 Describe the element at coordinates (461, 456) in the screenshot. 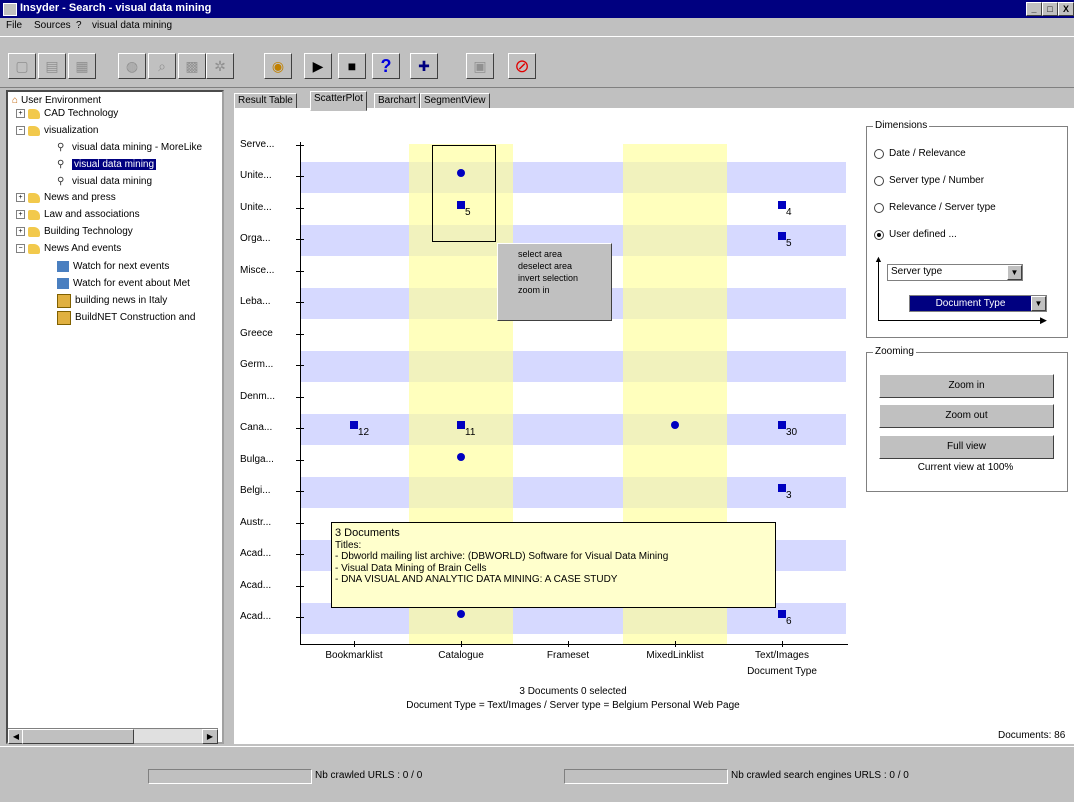

I see `data-point-circle` at that location.